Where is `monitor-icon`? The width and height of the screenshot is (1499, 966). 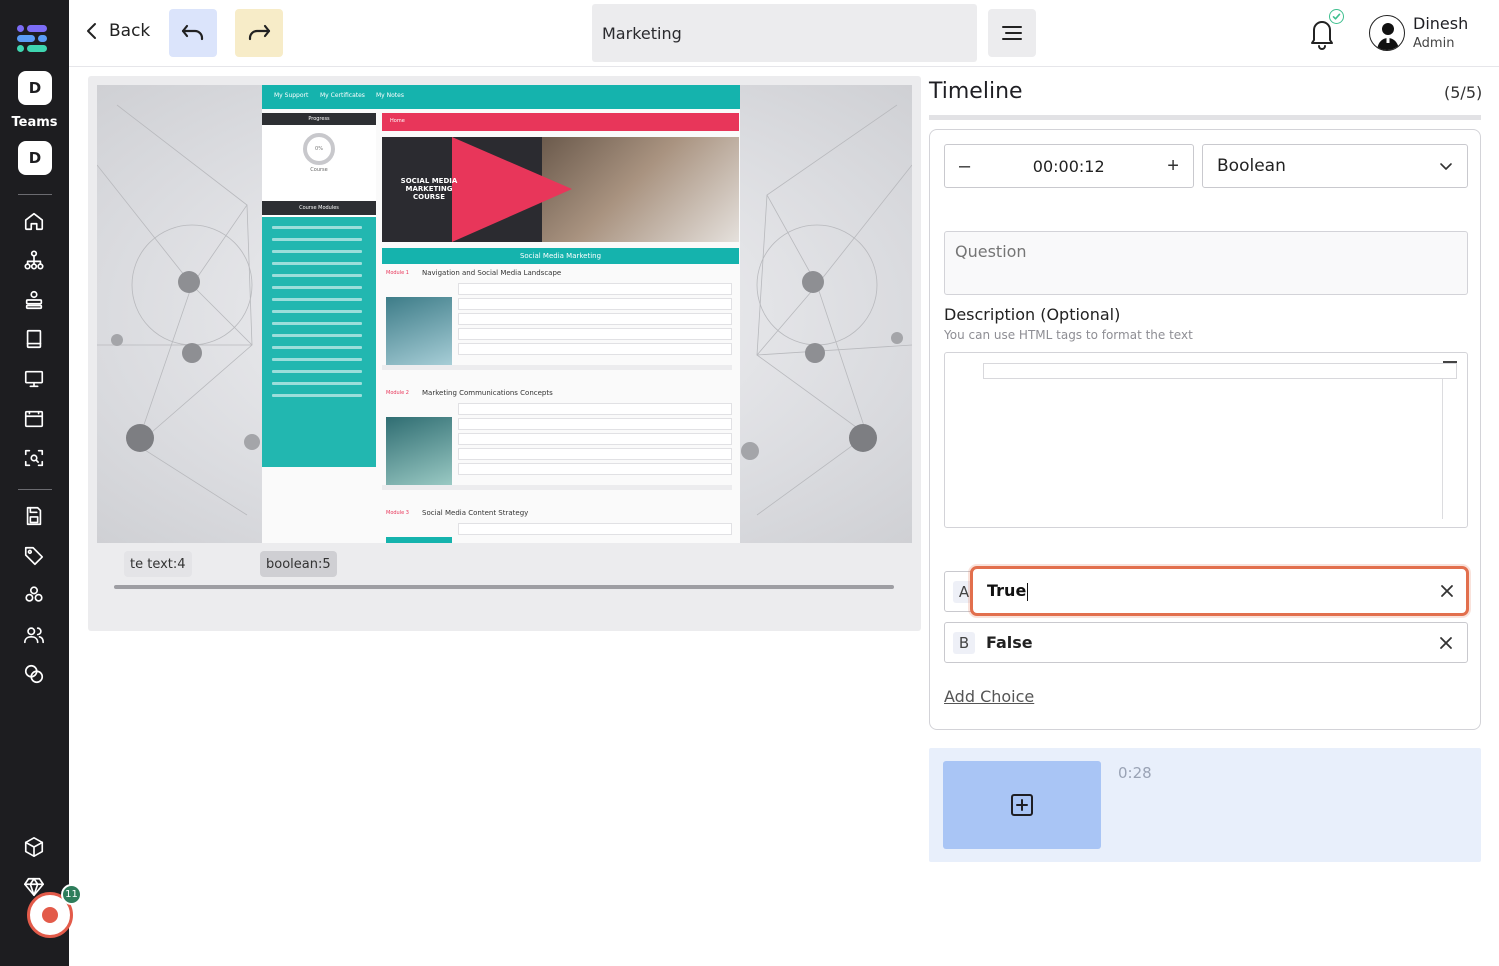 monitor-icon is located at coordinates (34, 379).